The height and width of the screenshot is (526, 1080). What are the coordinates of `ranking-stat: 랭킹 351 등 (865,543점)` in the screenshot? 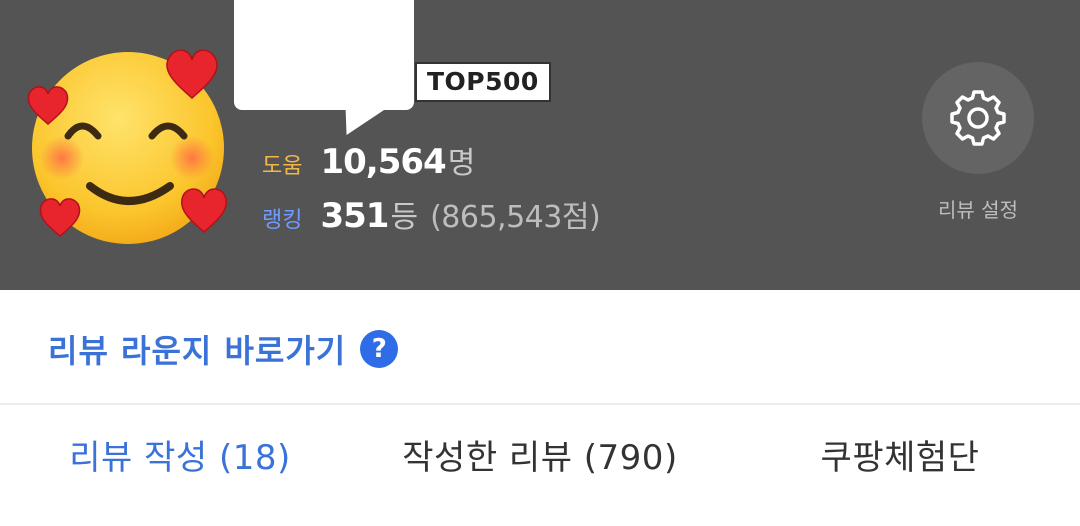 It's located at (431, 214).